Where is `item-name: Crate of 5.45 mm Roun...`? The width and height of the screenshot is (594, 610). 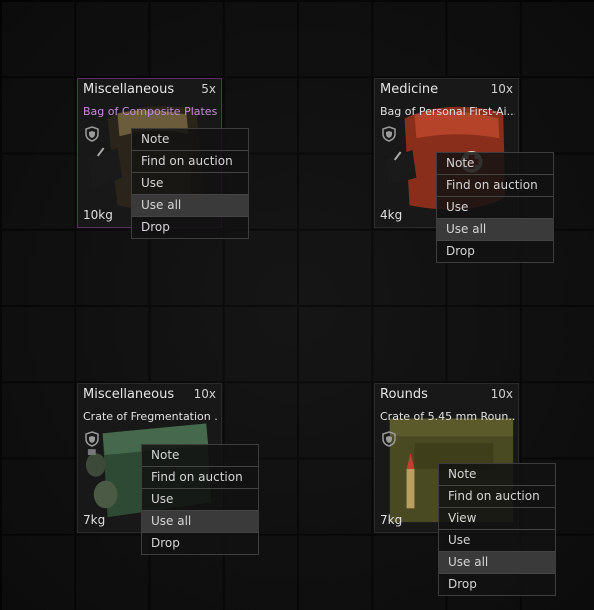 item-name: Crate of 5.45 mm Roun... is located at coordinates (447, 416).